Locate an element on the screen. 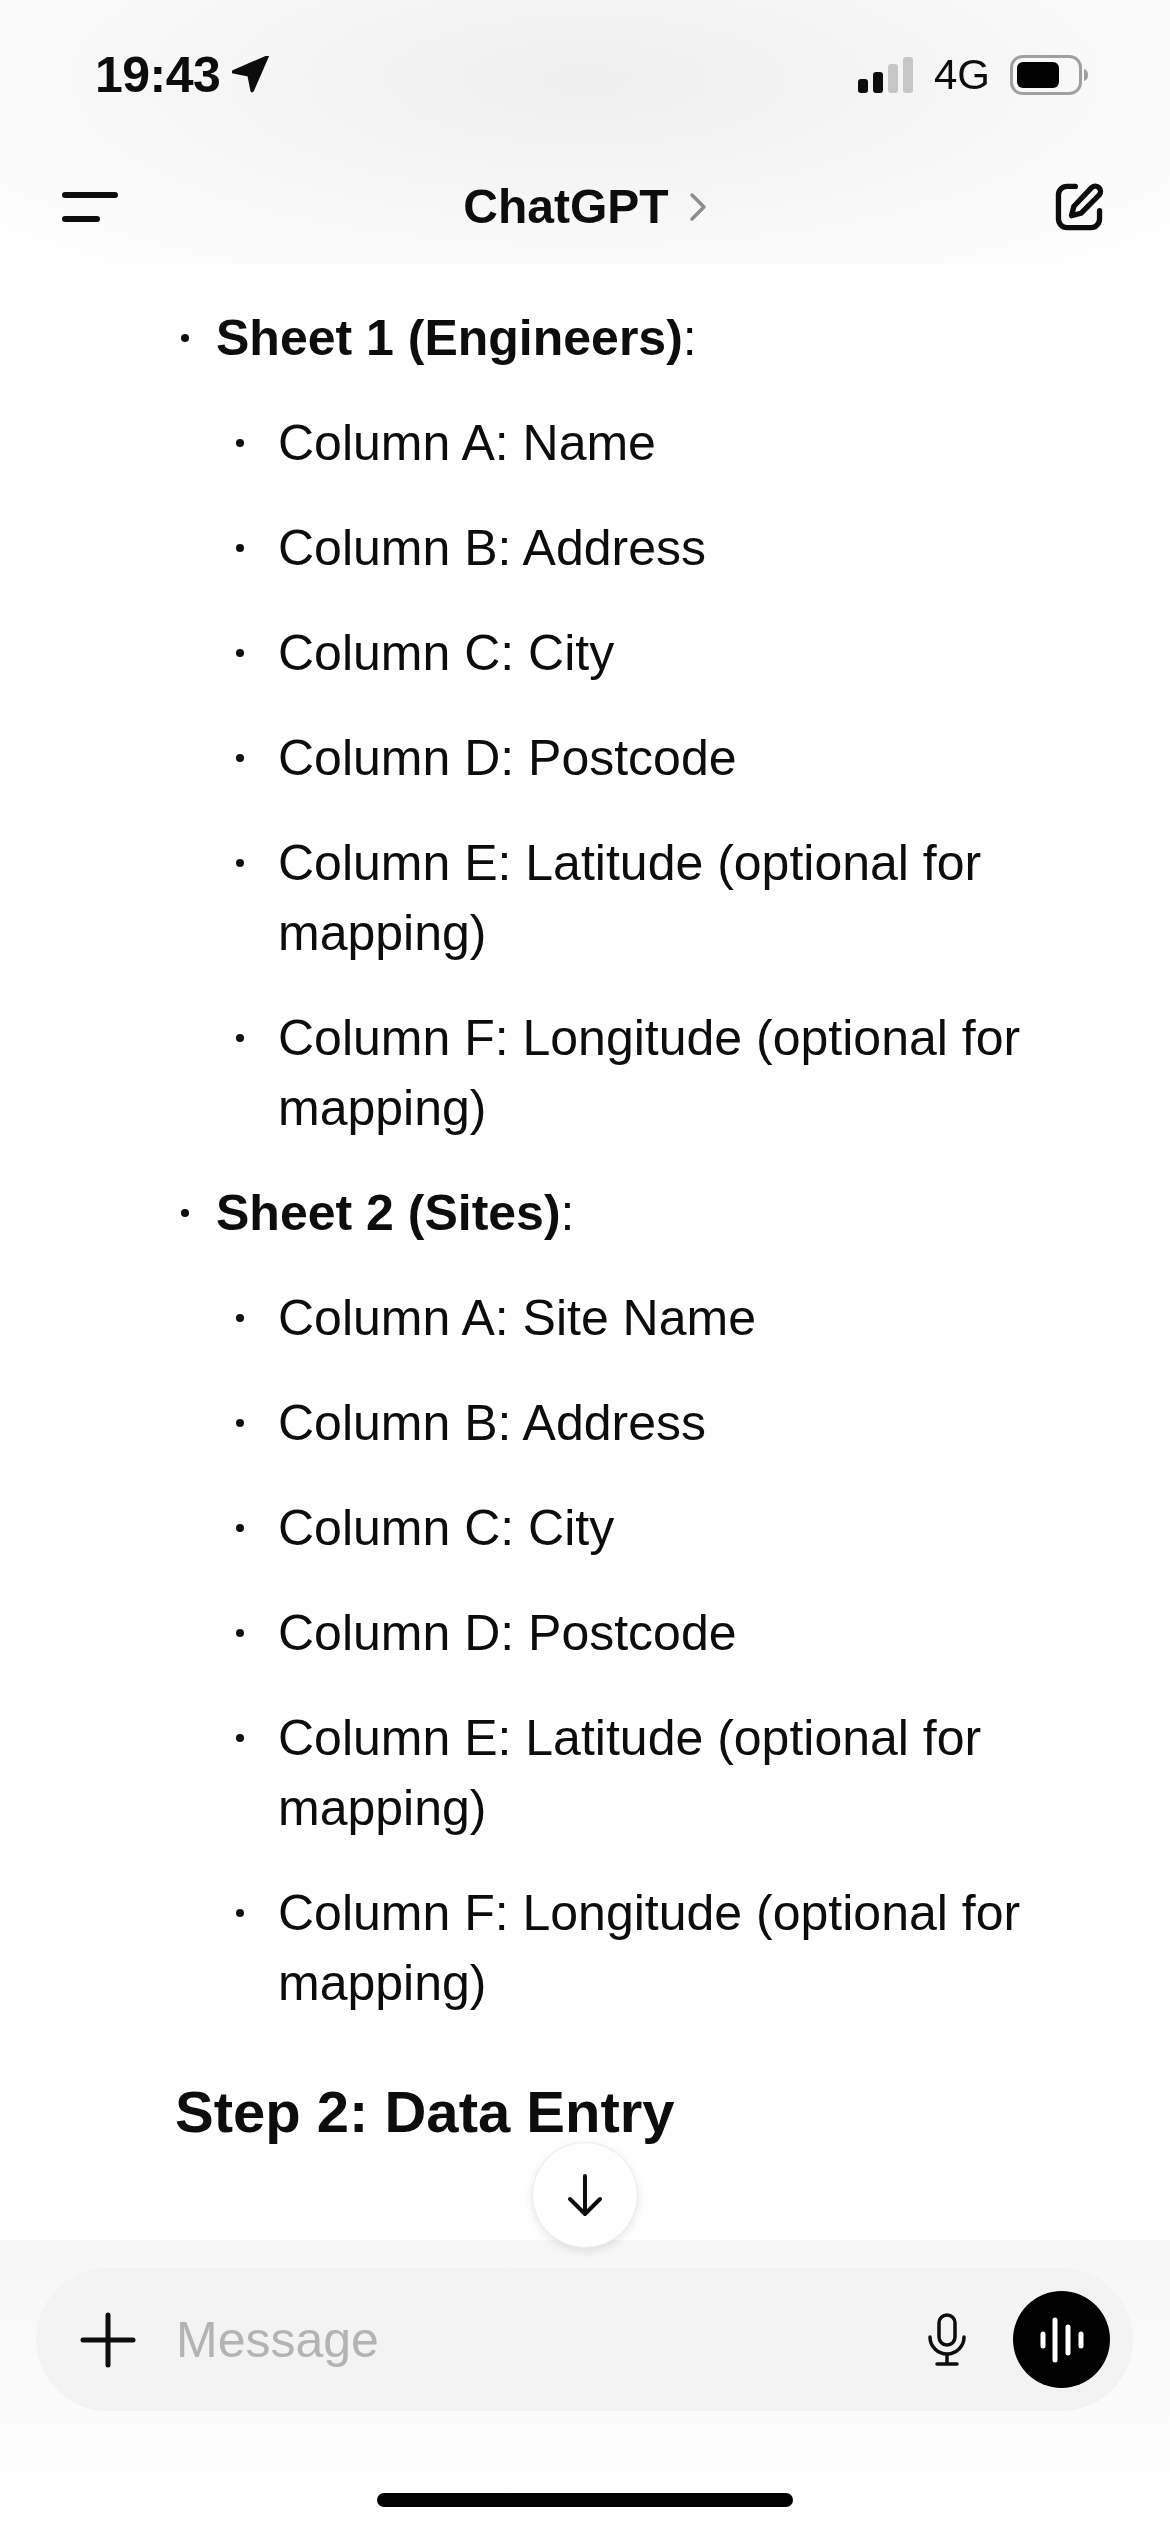 Image resolution: width=1170 pixels, height=2532 pixels. list-item: Column A: Name is located at coordinates (467, 443).